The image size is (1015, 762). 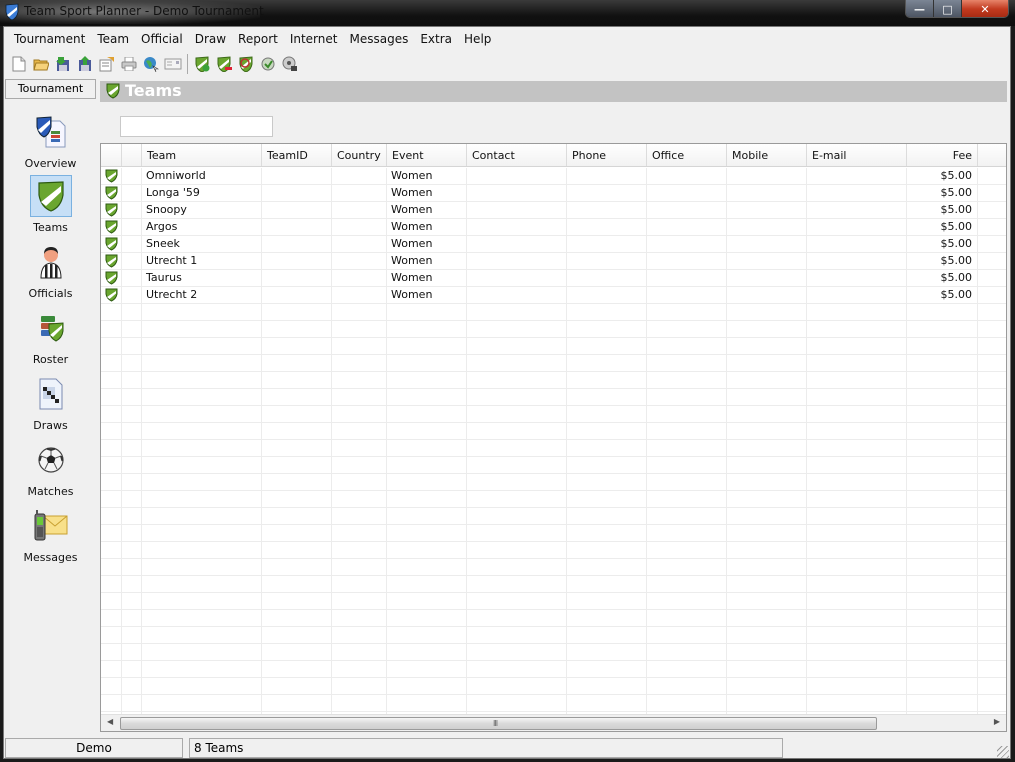 I want to click on open-button, so click(x=41, y=64).